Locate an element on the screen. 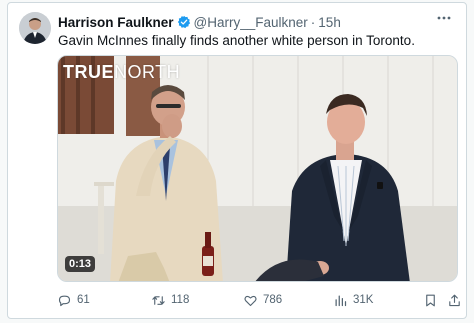  verified-badge-icon is located at coordinates (184, 22).